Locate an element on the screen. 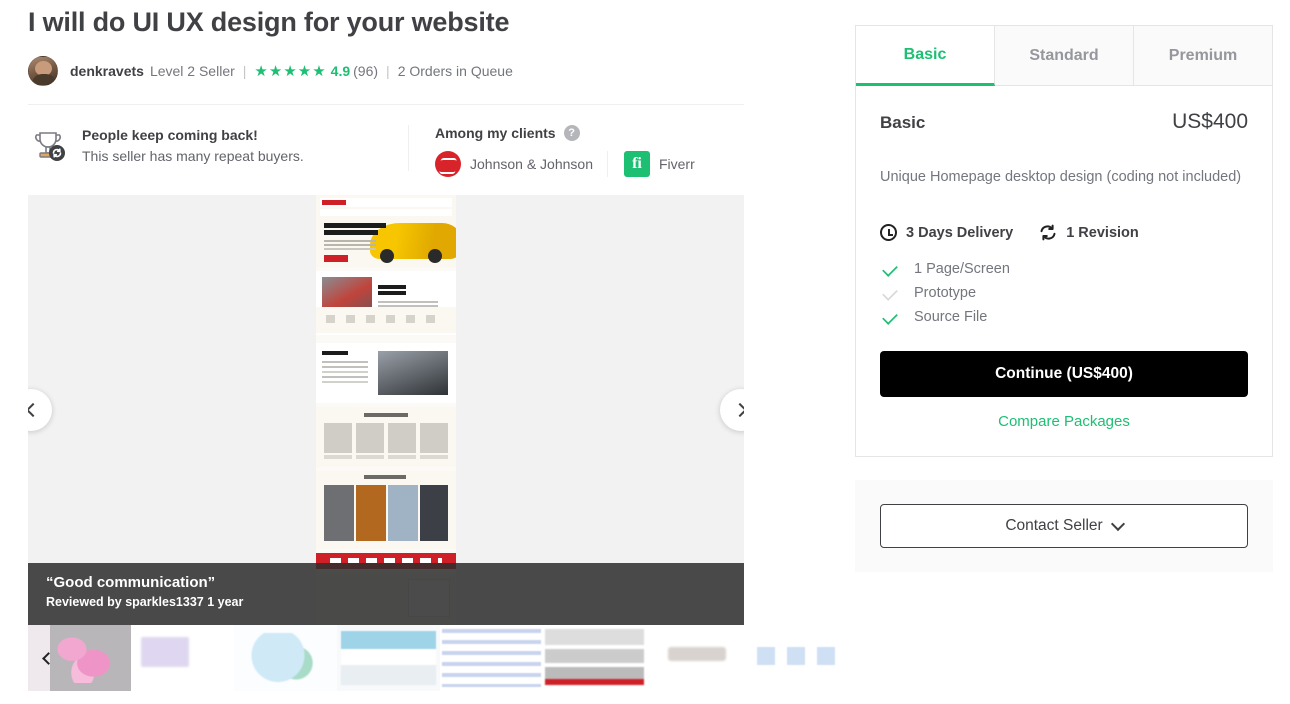 Image resolution: width=1290 pixels, height=704 pixels. client-item: Johnson & Johnson is located at coordinates (521, 164).